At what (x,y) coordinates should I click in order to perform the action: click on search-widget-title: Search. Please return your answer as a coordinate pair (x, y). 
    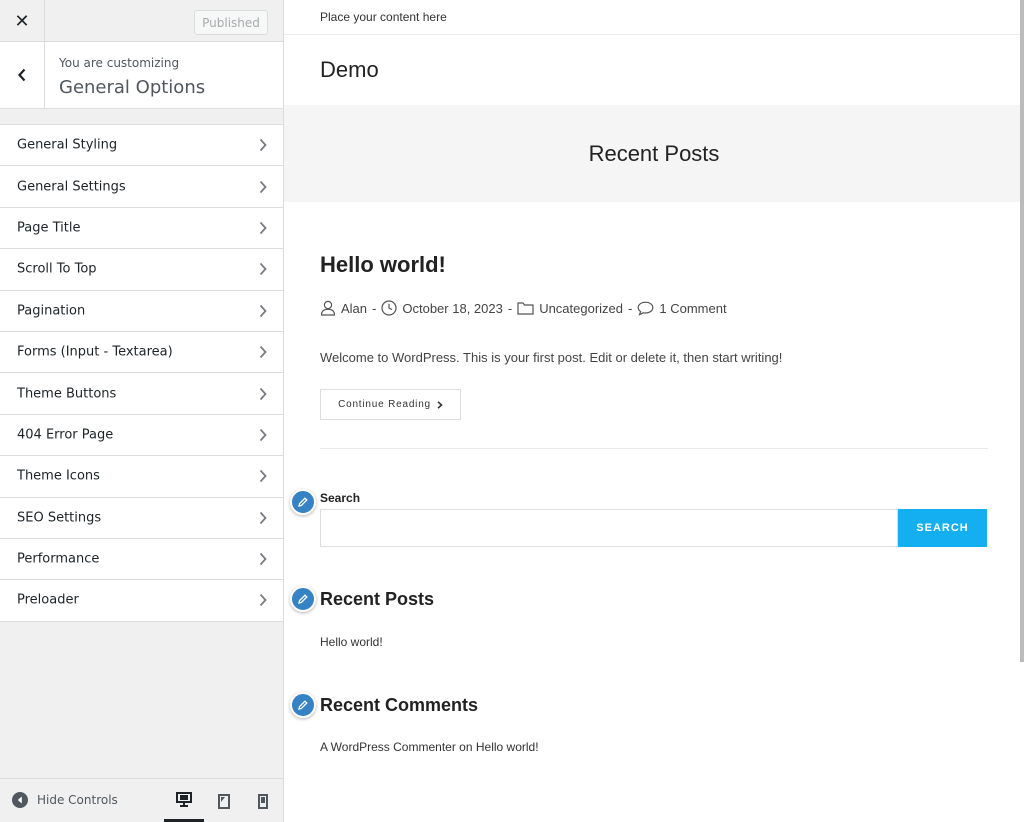
    Looking at the image, I should click on (340, 498).